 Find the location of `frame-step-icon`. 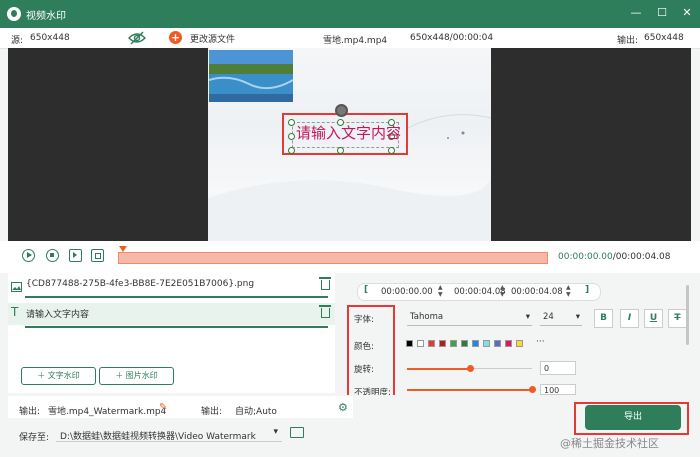

frame-step-icon is located at coordinates (75, 255).